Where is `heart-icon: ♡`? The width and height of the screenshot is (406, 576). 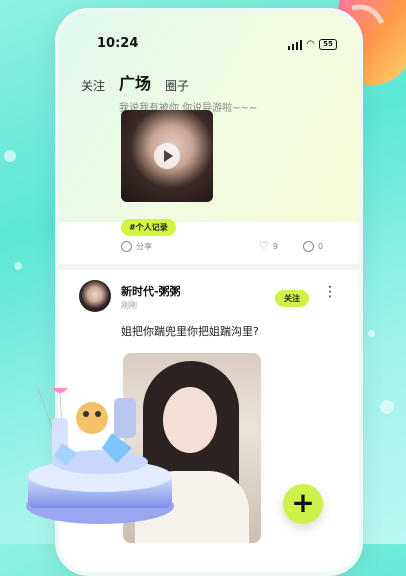 heart-icon: ♡ is located at coordinates (264, 245).